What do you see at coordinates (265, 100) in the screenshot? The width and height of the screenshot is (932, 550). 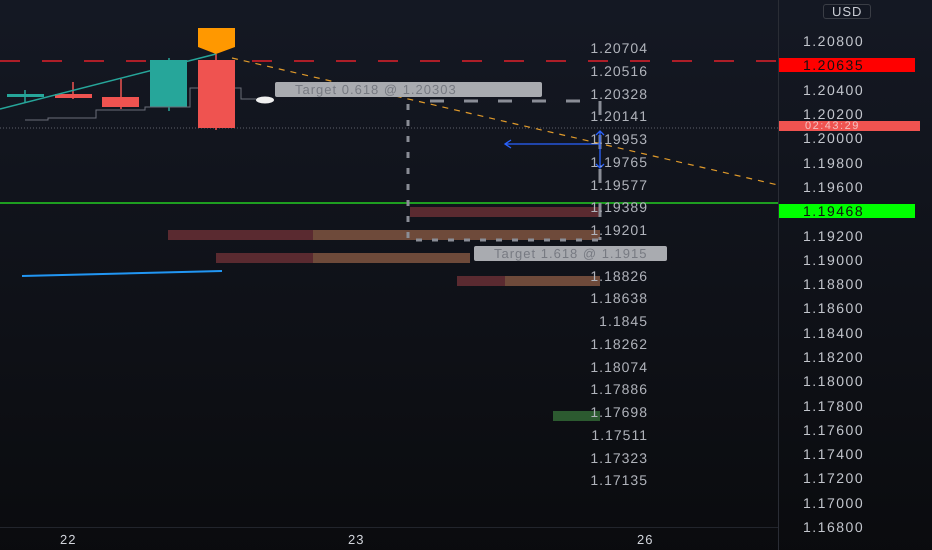 I see `marker-dot` at bounding box center [265, 100].